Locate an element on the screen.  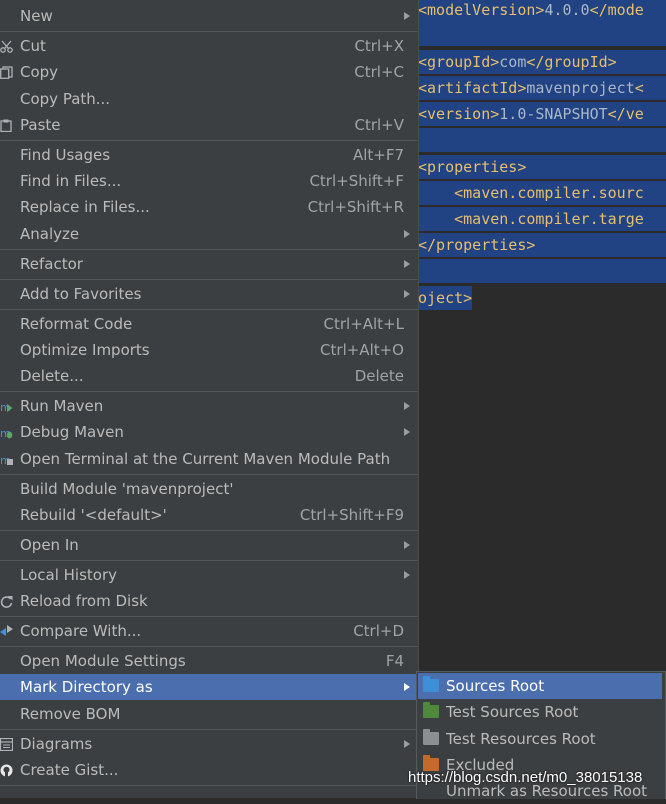
menu-item-open-in: Open In is located at coordinates (209, 545).